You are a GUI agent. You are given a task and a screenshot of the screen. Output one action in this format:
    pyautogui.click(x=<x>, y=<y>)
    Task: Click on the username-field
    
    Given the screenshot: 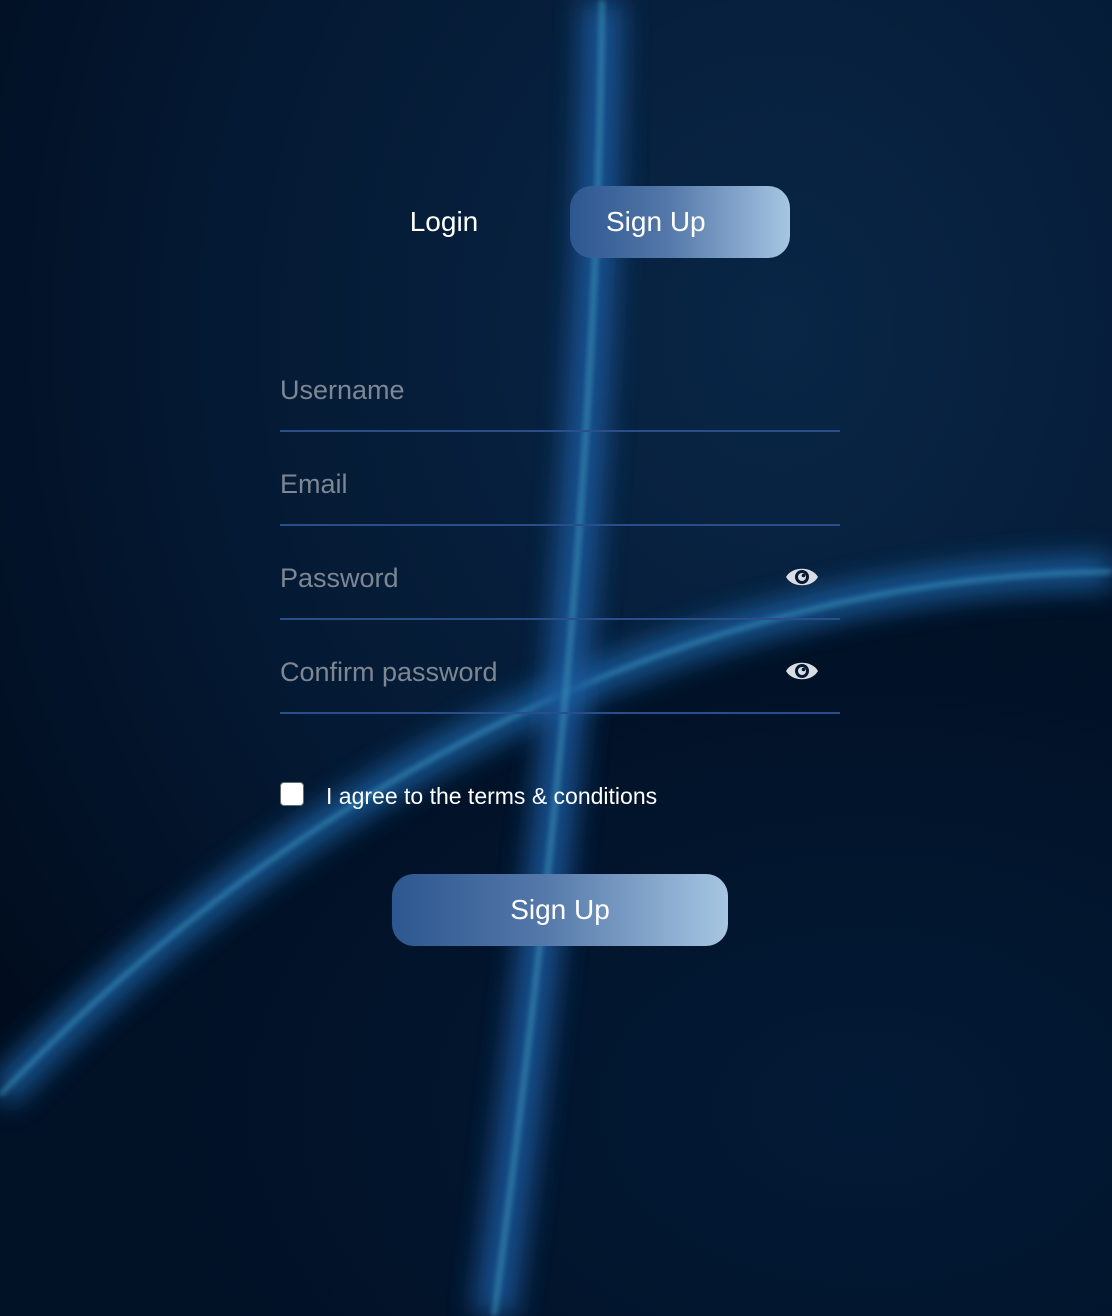 What is the action you would take?
    pyautogui.click(x=560, y=395)
    